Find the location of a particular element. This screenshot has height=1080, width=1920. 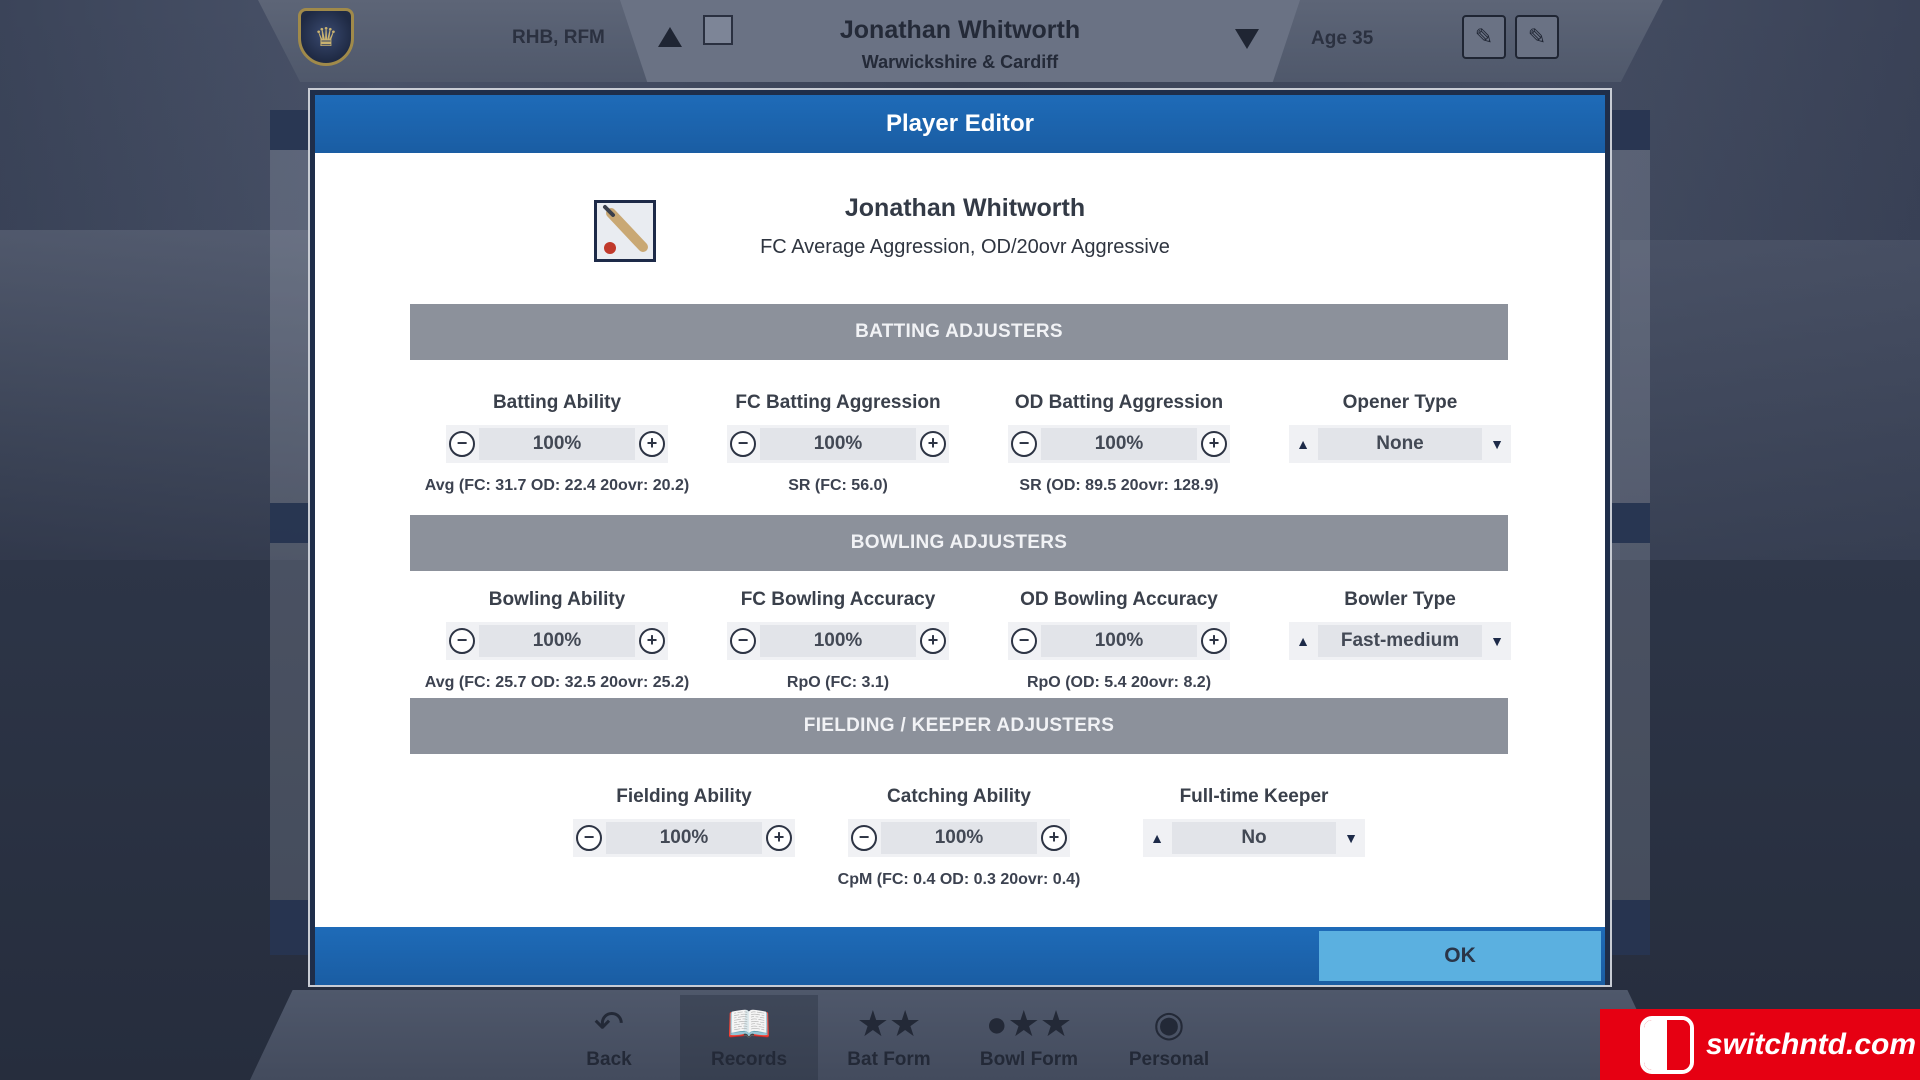

back-arrow-icon: ↶ is located at coordinates (609, 1023).